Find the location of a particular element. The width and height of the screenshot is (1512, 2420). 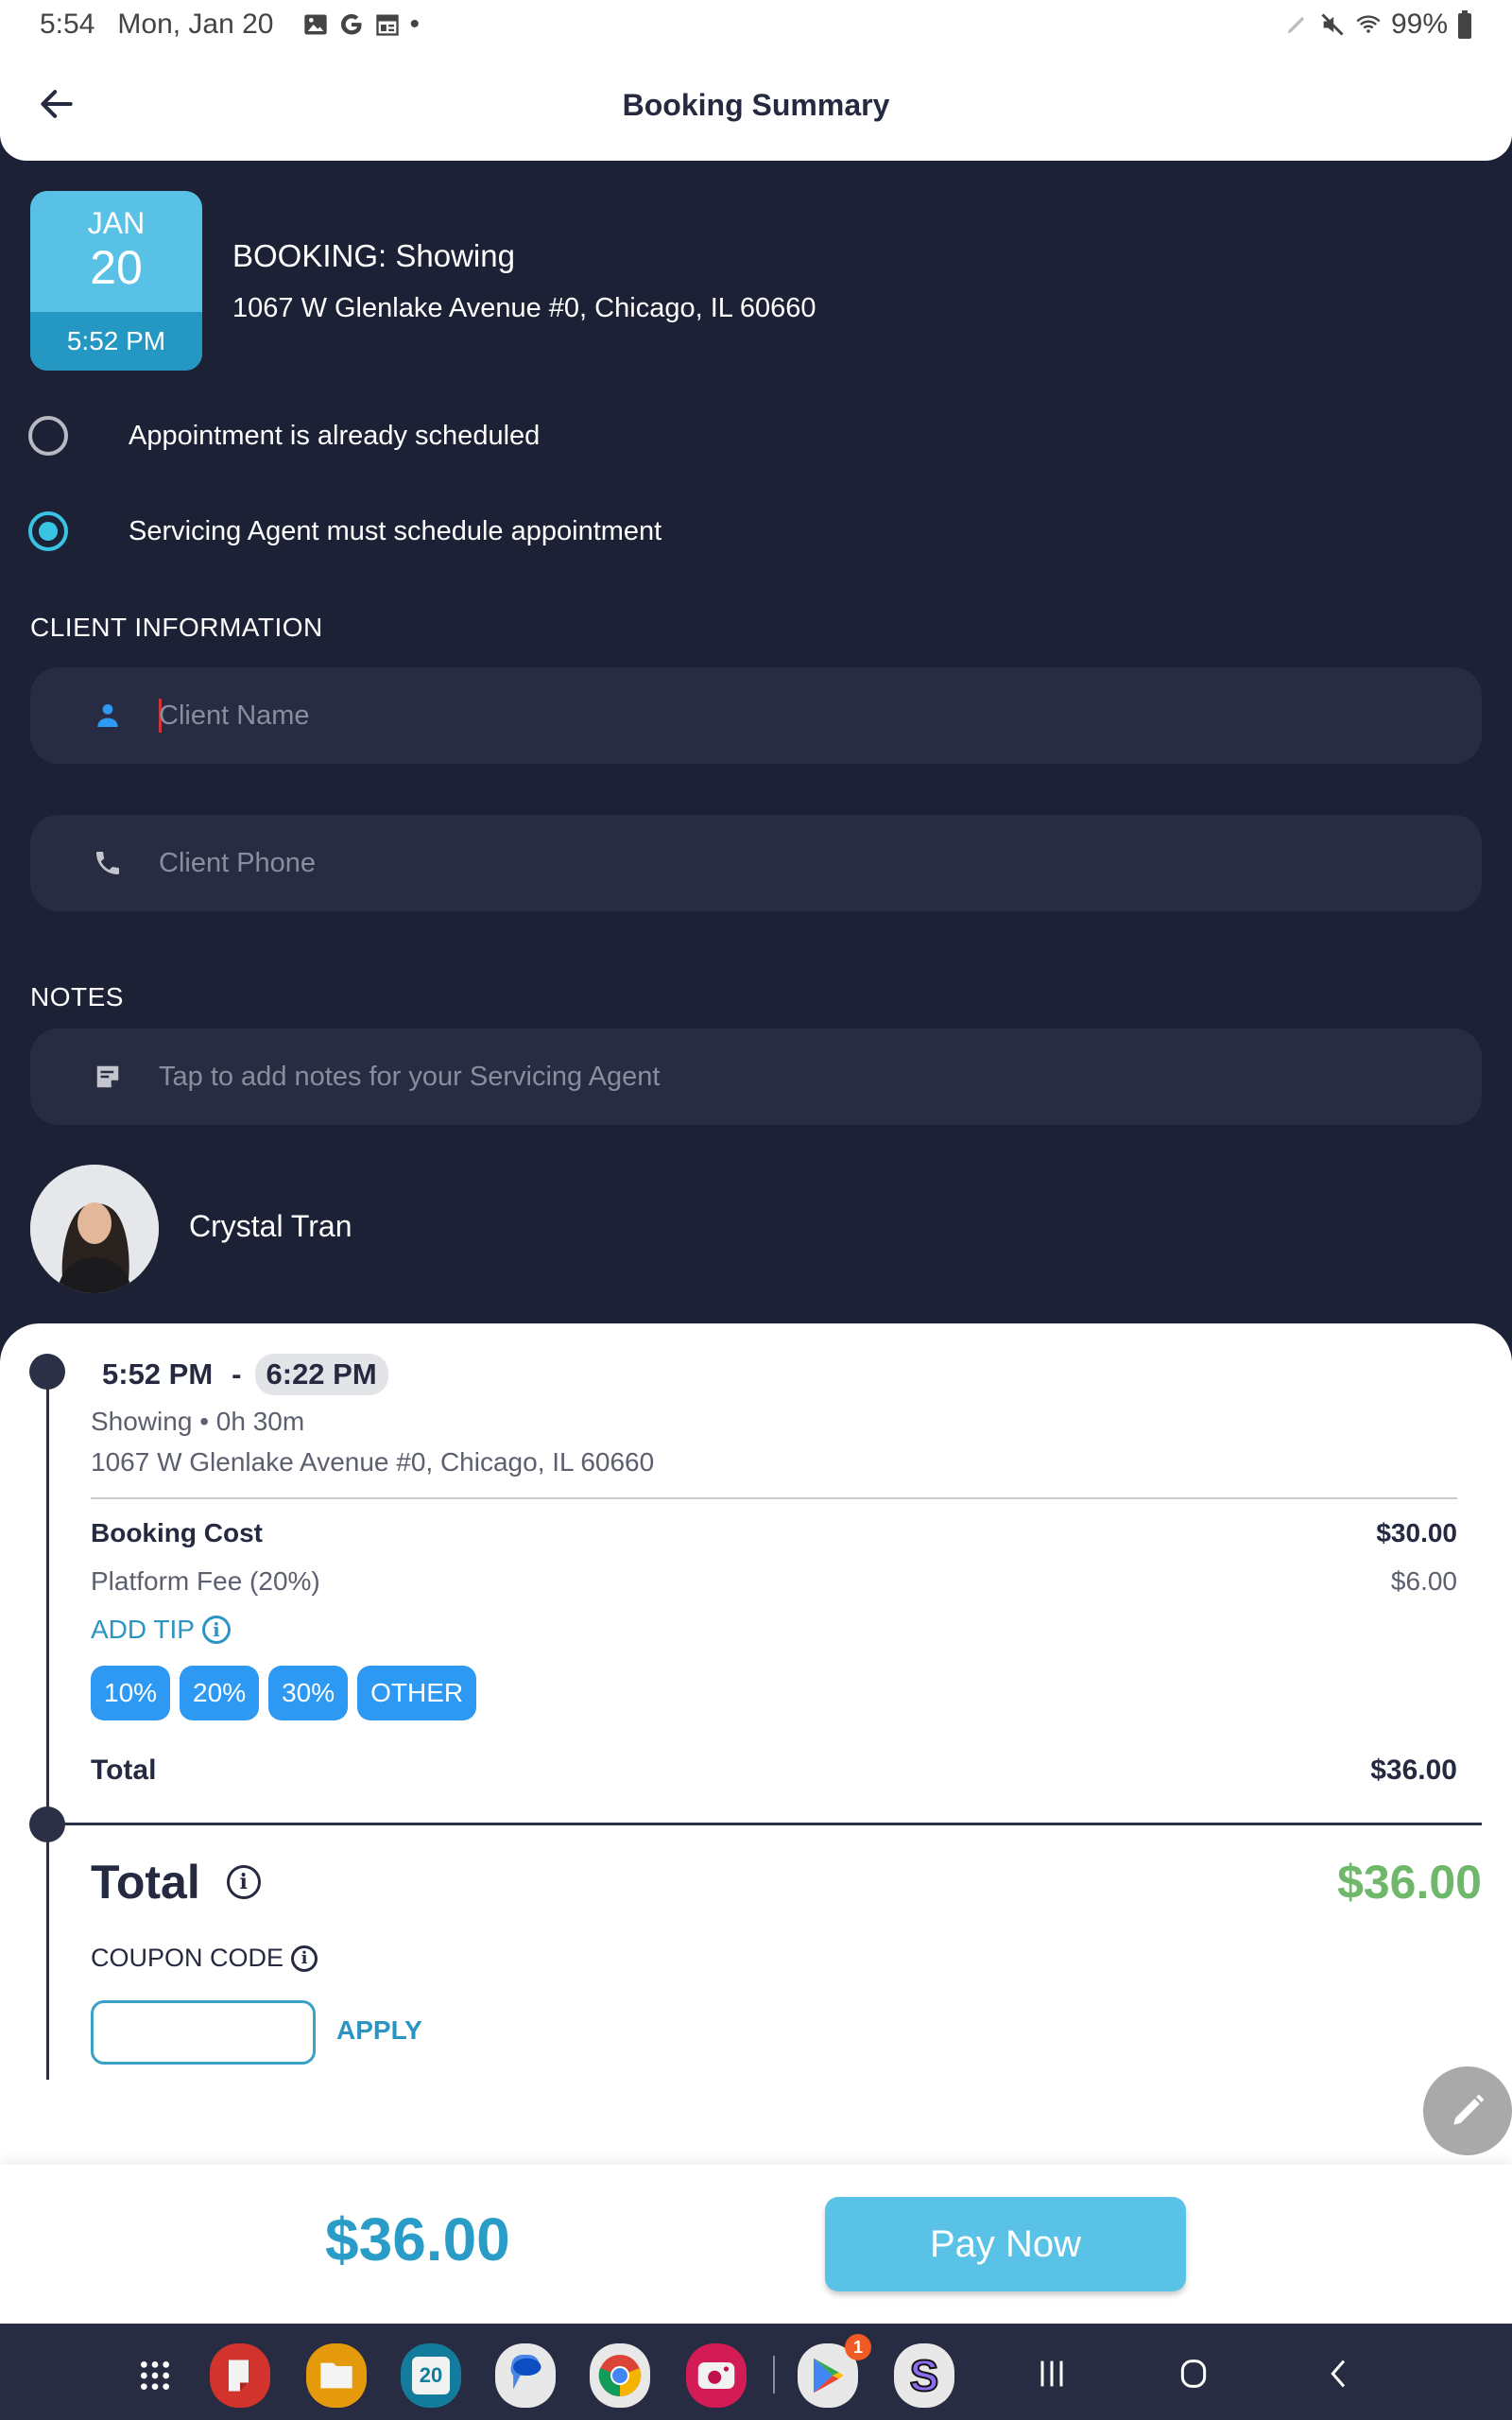

subtotal-value: $36.00 is located at coordinates (1413, 1770).